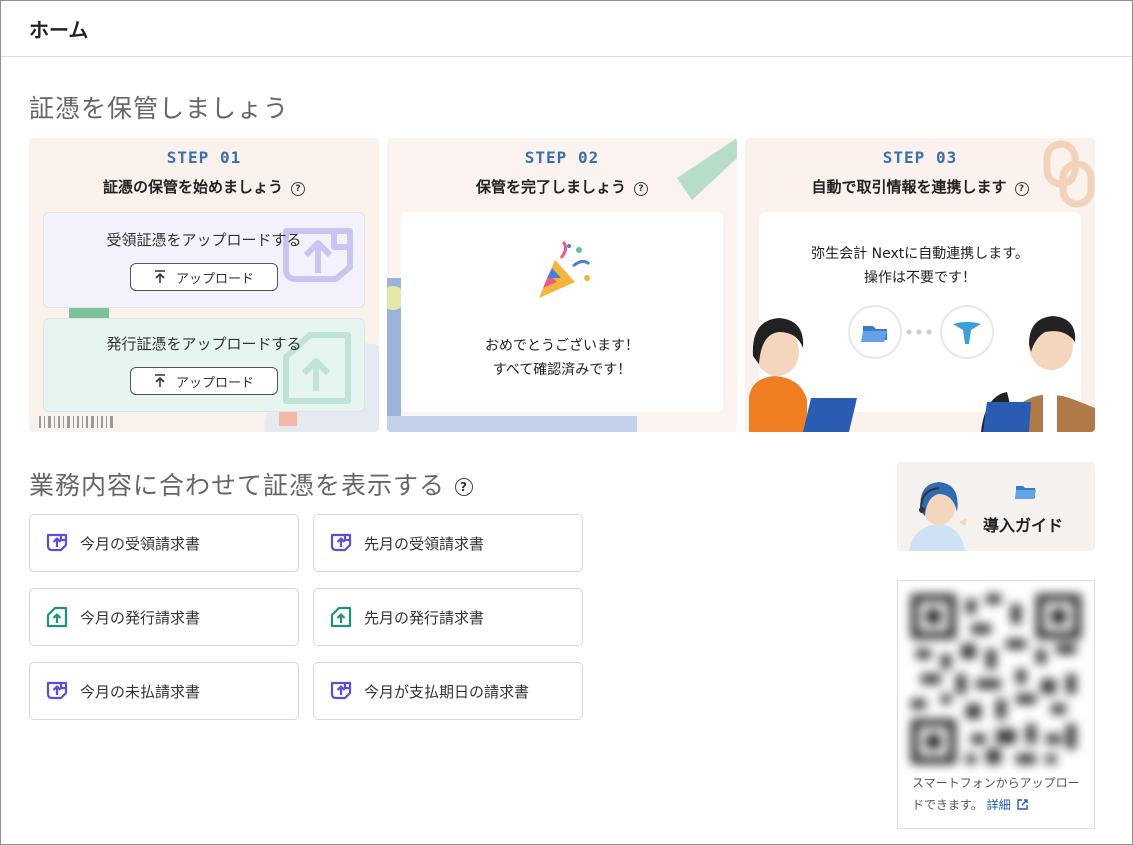 Image resolution: width=1133 pixels, height=845 pixels. Describe the element at coordinates (192, 187) in the screenshot. I see `step-01-heading-text: 証憑の保管を始めましょう` at that location.